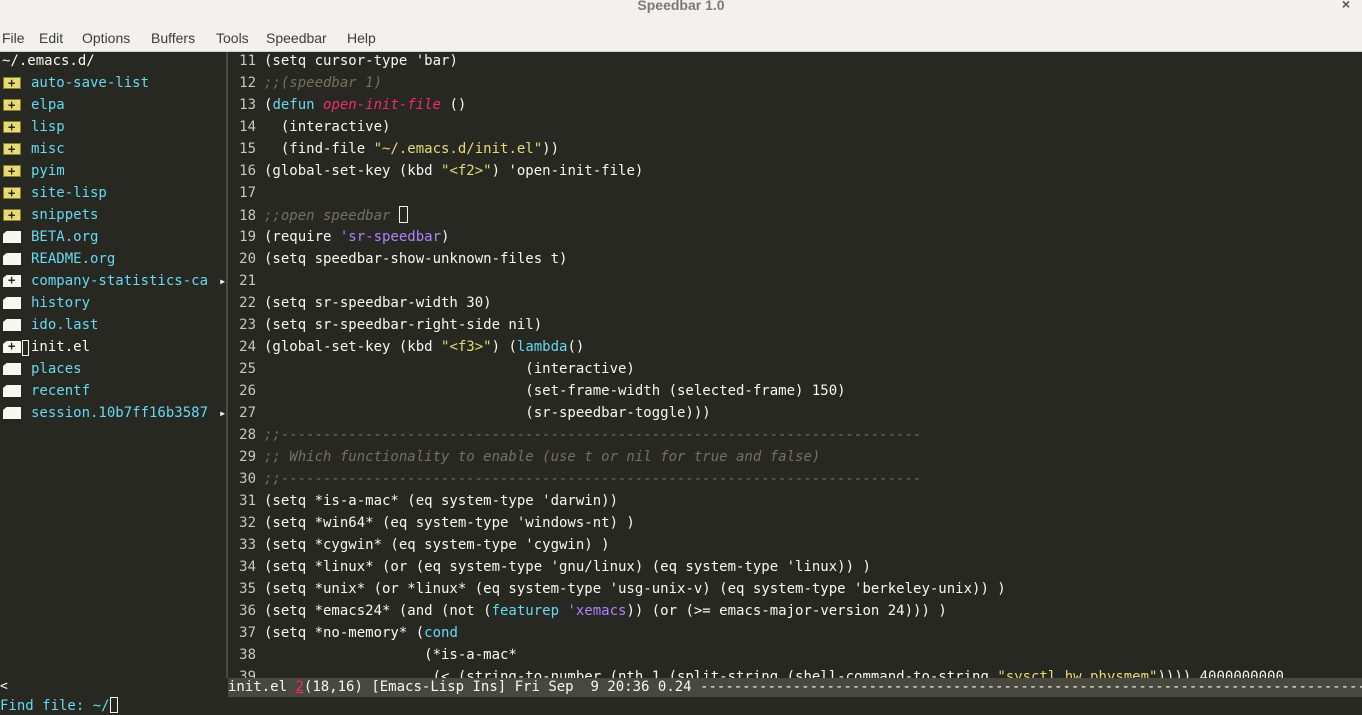 Image resolution: width=1362 pixels, height=715 pixels. What do you see at coordinates (73, 259) in the screenshot?
I see `speedbar-entry-label: README.org` at bounding box center [73, 259].